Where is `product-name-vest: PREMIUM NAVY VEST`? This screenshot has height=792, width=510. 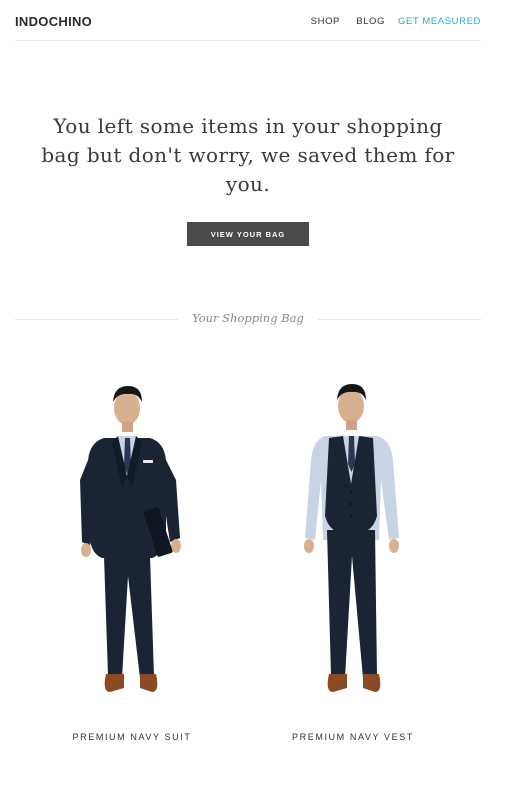 product-name-vest: PREMIUM NAVY VEST is located at coordinates (353, 737).